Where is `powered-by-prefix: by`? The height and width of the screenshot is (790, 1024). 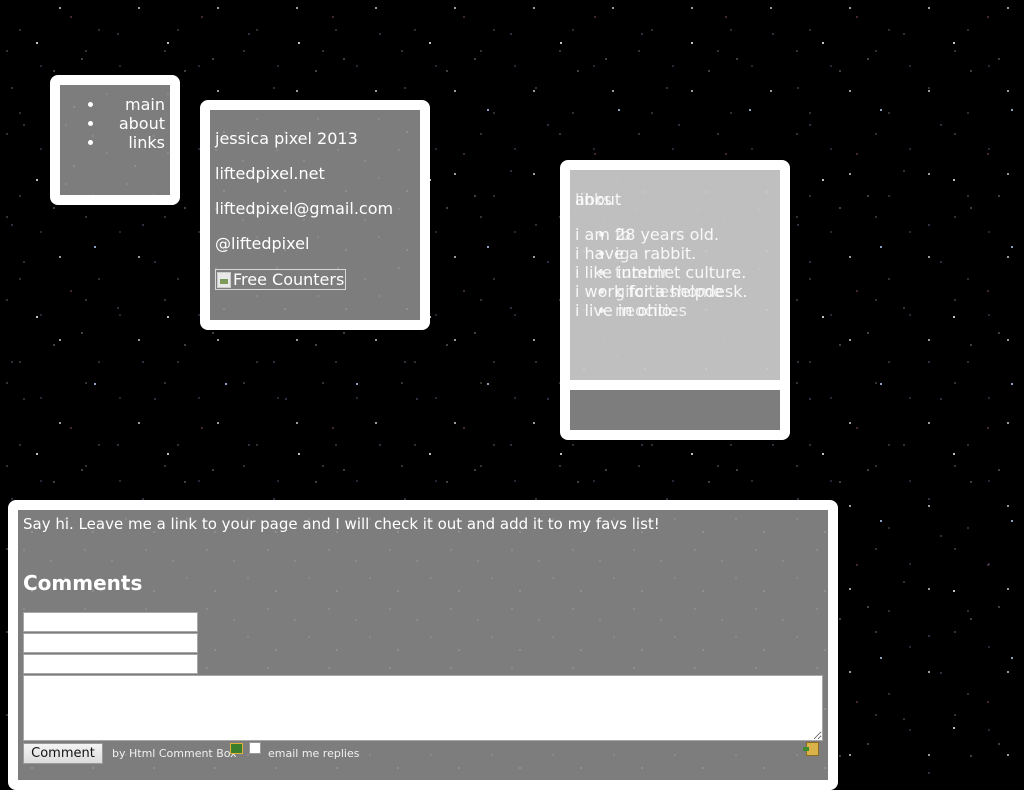 powered-by-prefix: by is located at coordinates (120, 753).